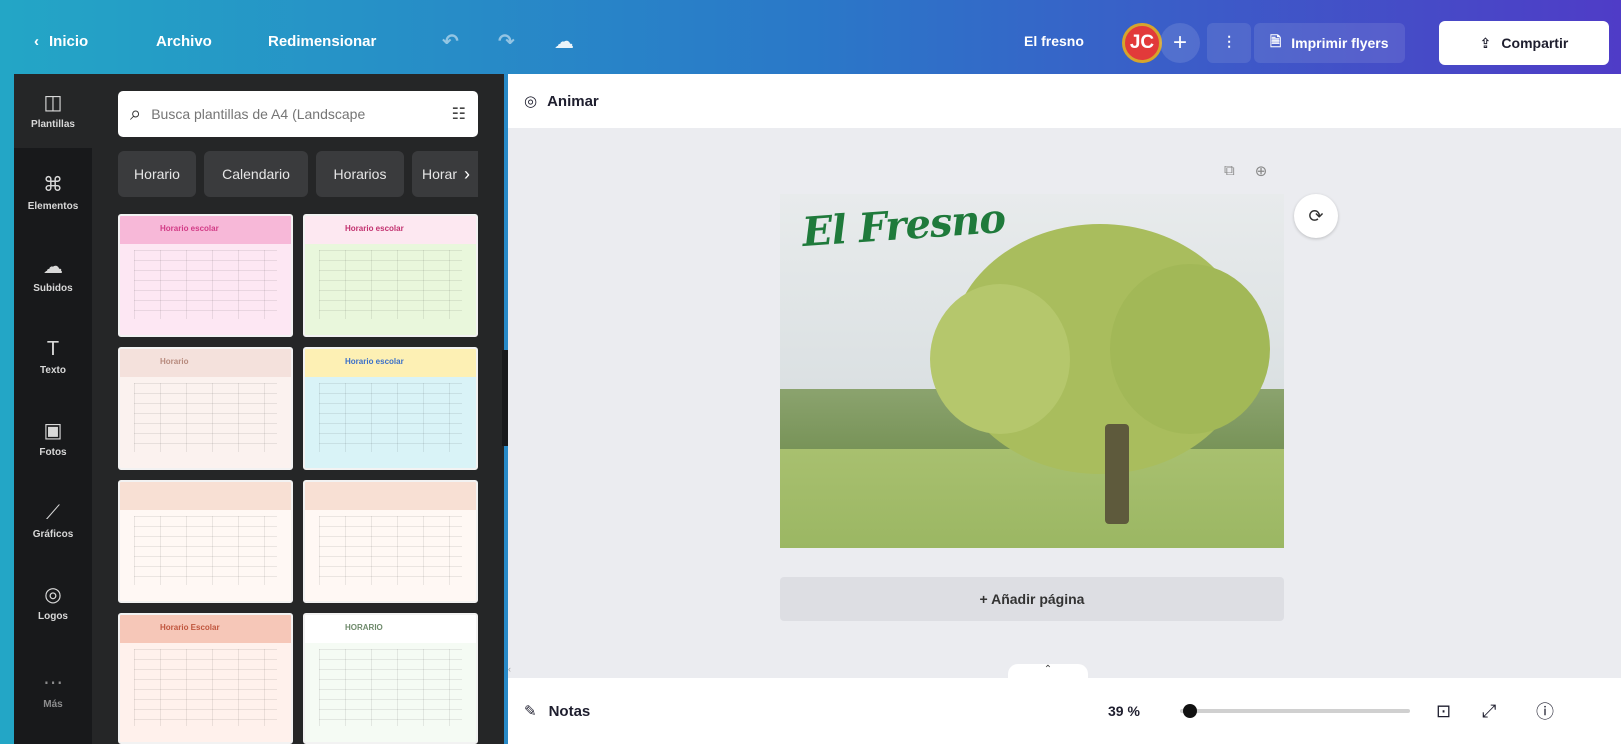 This screenshot has width=1621, height=744. Describe the element at coordinates (450, 41) in the screenshot. I see `undo-icon: ↶` at that location.